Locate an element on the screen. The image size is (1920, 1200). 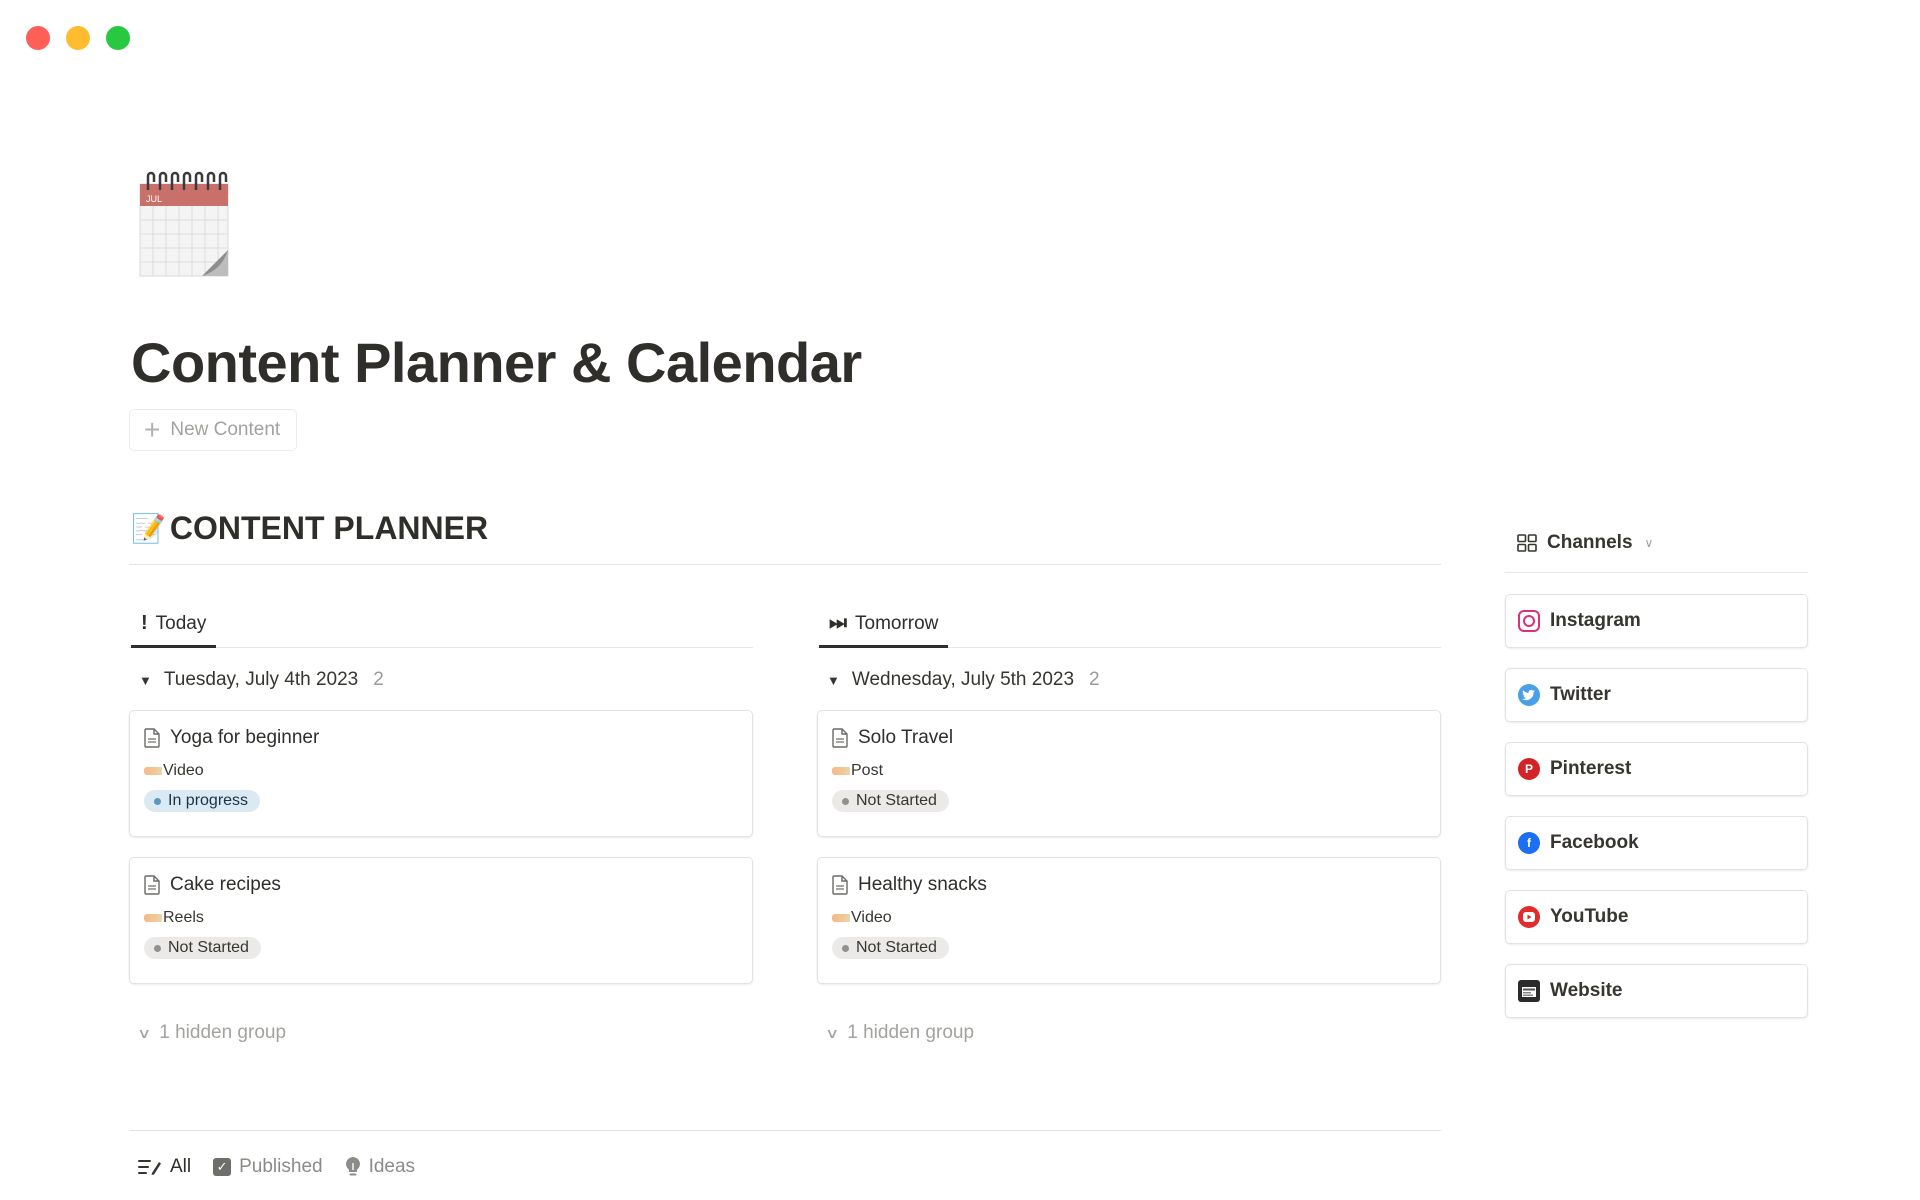
status-label: In progress is located at coordinates (208, 800).